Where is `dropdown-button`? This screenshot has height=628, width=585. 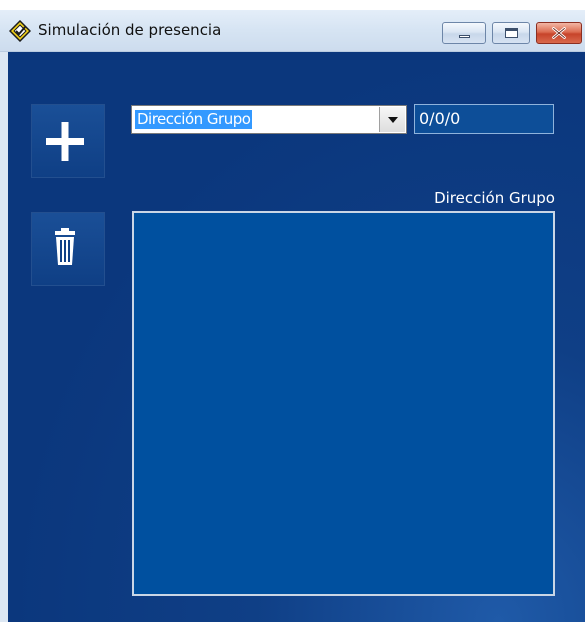
dropdown-button is located at coordinates (392, 119).